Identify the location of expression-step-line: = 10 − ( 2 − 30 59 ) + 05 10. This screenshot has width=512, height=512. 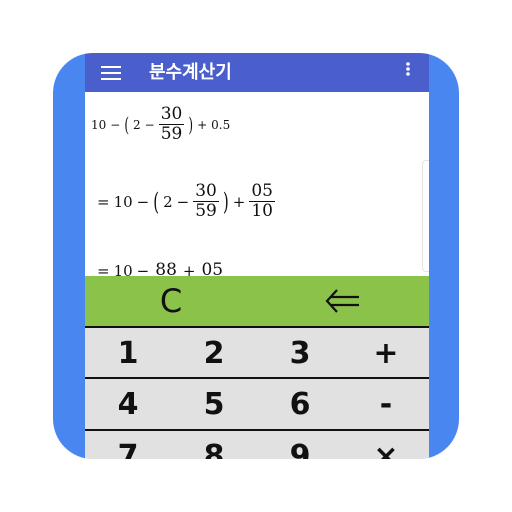
(186, 201).